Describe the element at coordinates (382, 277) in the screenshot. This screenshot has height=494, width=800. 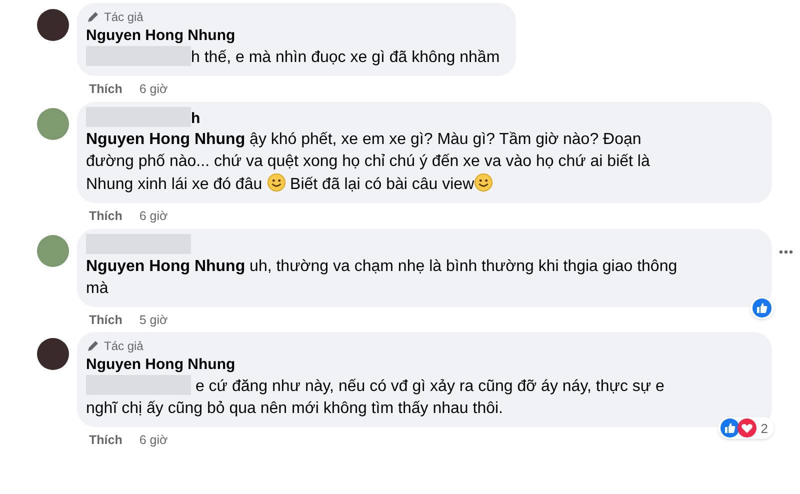
I see `comment-text: Nguyen Hong Nhung uh, thường va chạm nhẹ là bình thường khi thgia giao thông mà` at that location.